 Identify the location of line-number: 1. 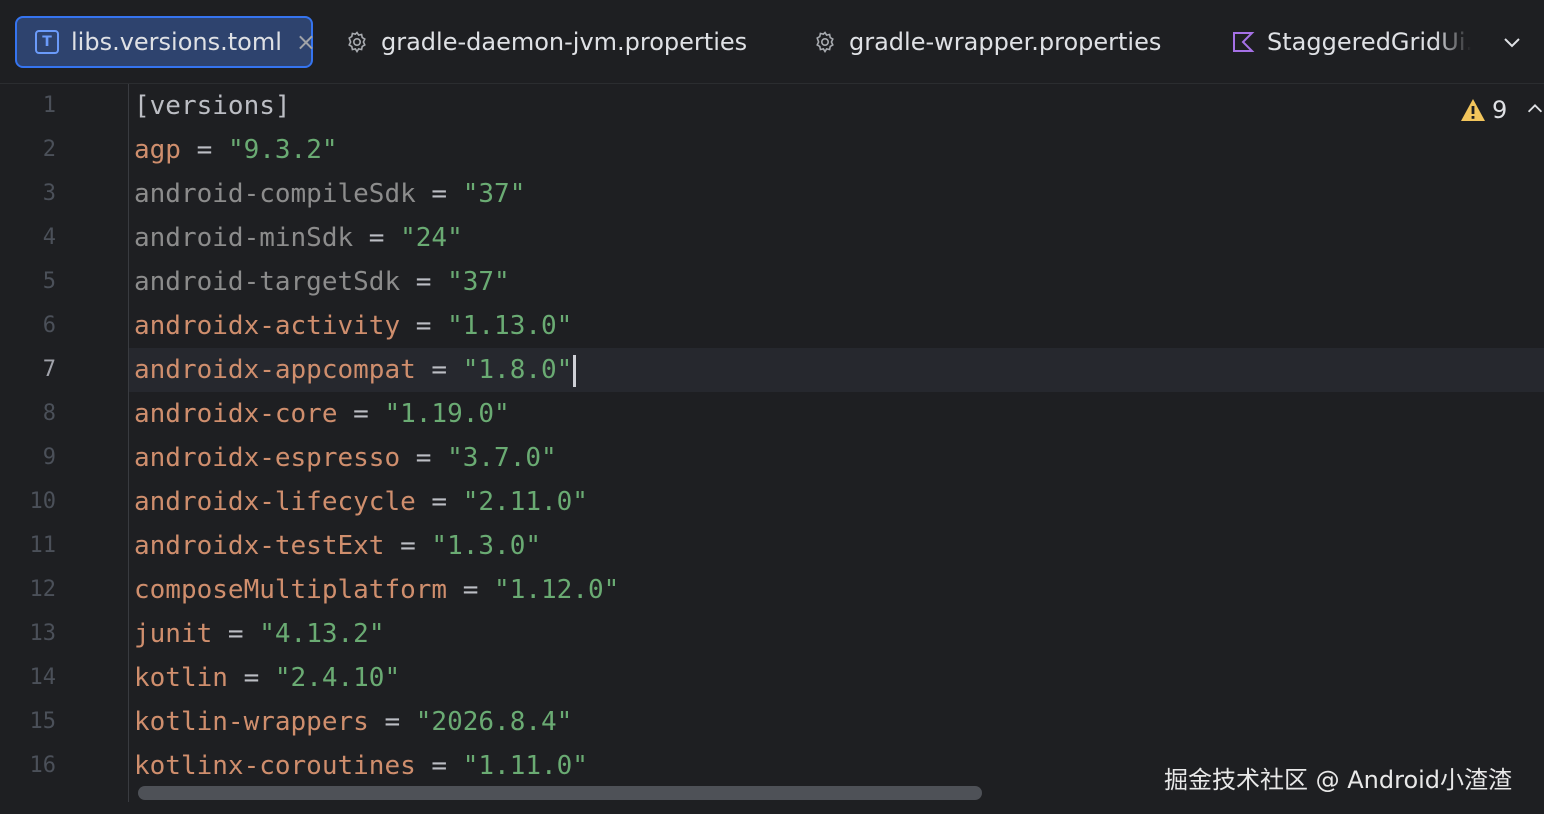
(49, 105).